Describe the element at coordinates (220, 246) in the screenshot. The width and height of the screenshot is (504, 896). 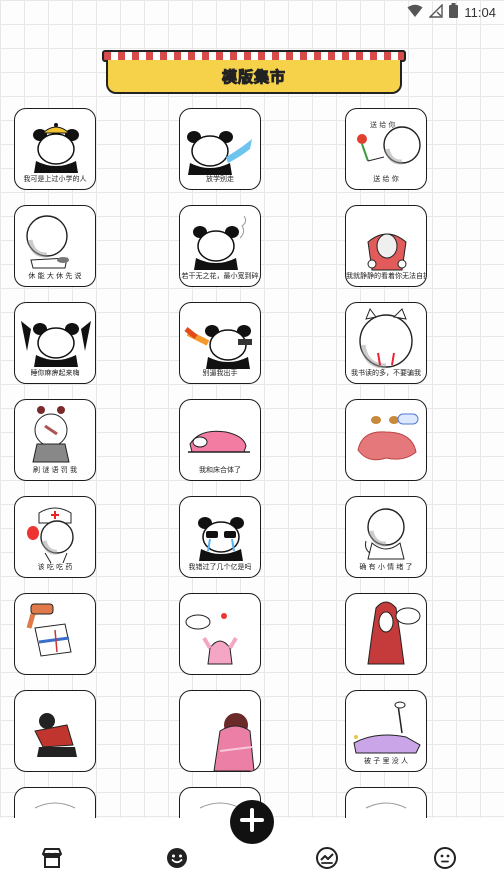
I see `template-card: 若干无之花，最小宽到碎` at that location.